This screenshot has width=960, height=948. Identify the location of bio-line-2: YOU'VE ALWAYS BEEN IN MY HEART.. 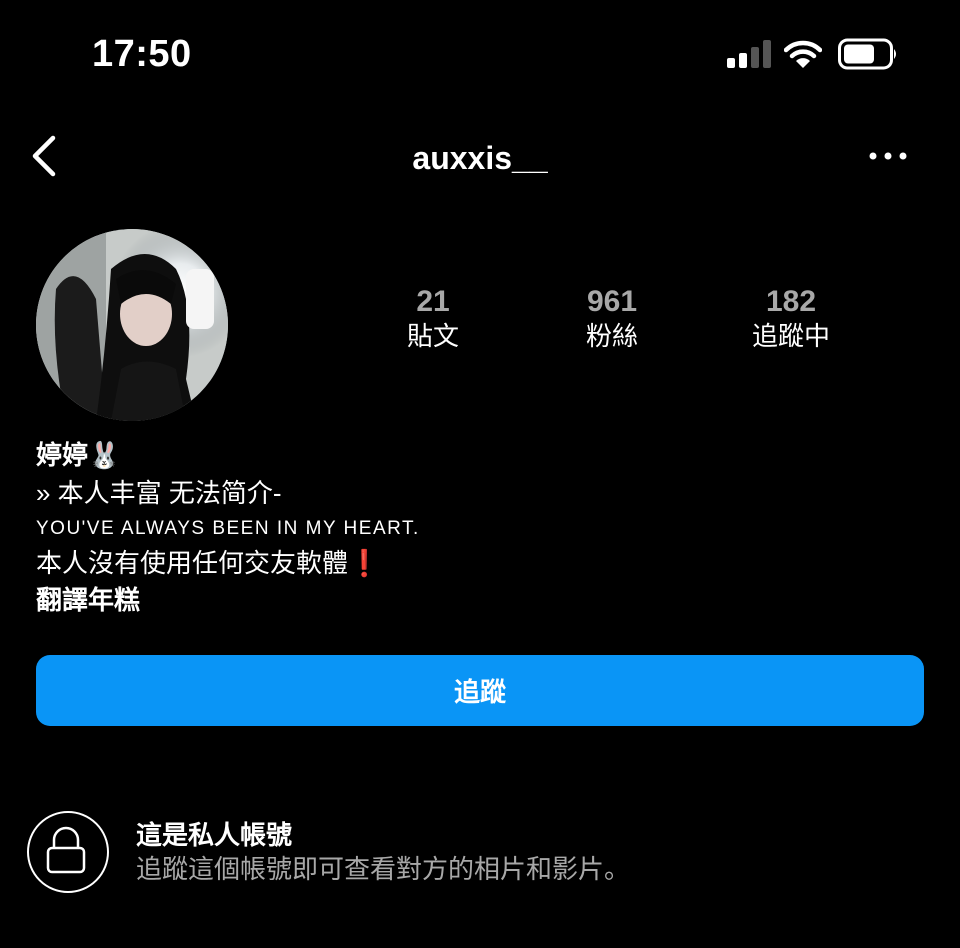
(228, 528).